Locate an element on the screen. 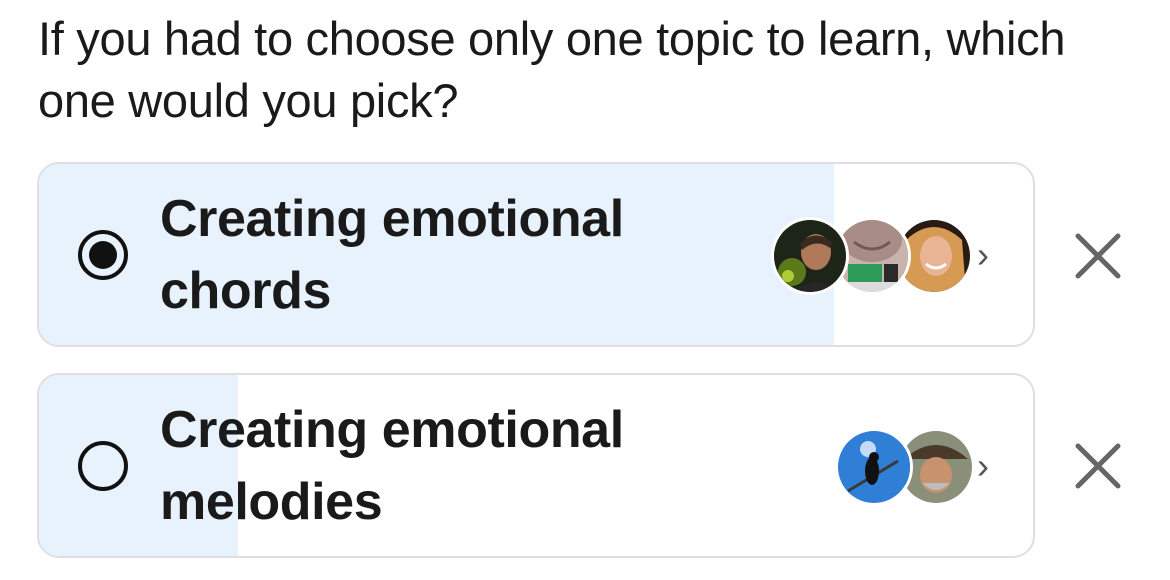 Image resolution: width=1170 pixels, height=580 pixels. radio-button-selected is located at coordinates (103, 254).